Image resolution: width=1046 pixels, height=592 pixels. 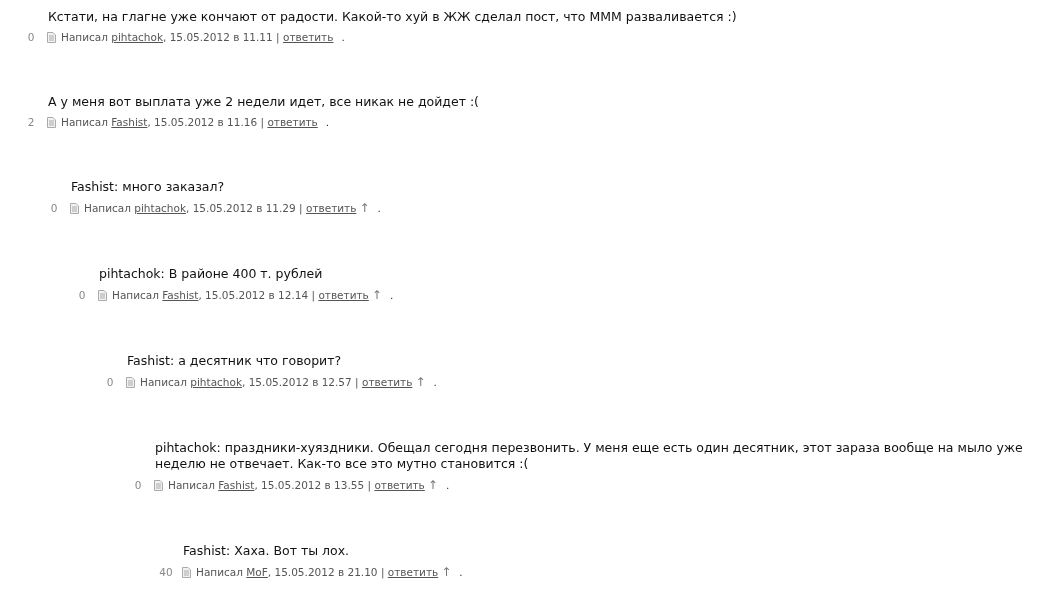 What do you see at coordinates (393, 17) in the screenshot?
I see `comment-text: Кстати, на глагне уже кончают от радости. Какой-то хуй в ЖЖ сделал пост, что МММ разваливается :)` at bounding box center [393, 17].